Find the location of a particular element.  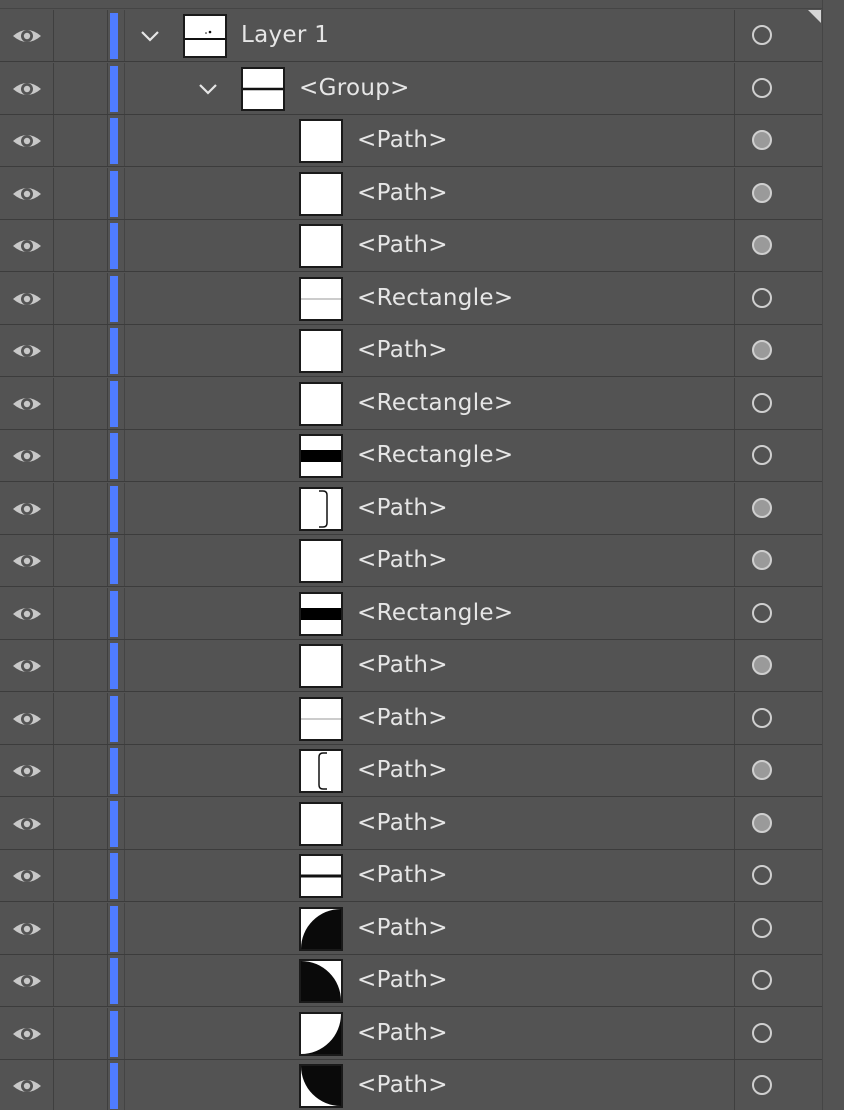

layer-row: Layer 1 is located at coordinates (411, 36).